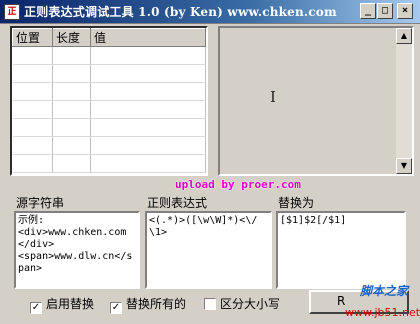 Image resolution: width=420 pixels, height=324 pixels. Describe the element at coordinates (382, 312) in the screenshot. I see `site-url: www.jb51.net` at that location.